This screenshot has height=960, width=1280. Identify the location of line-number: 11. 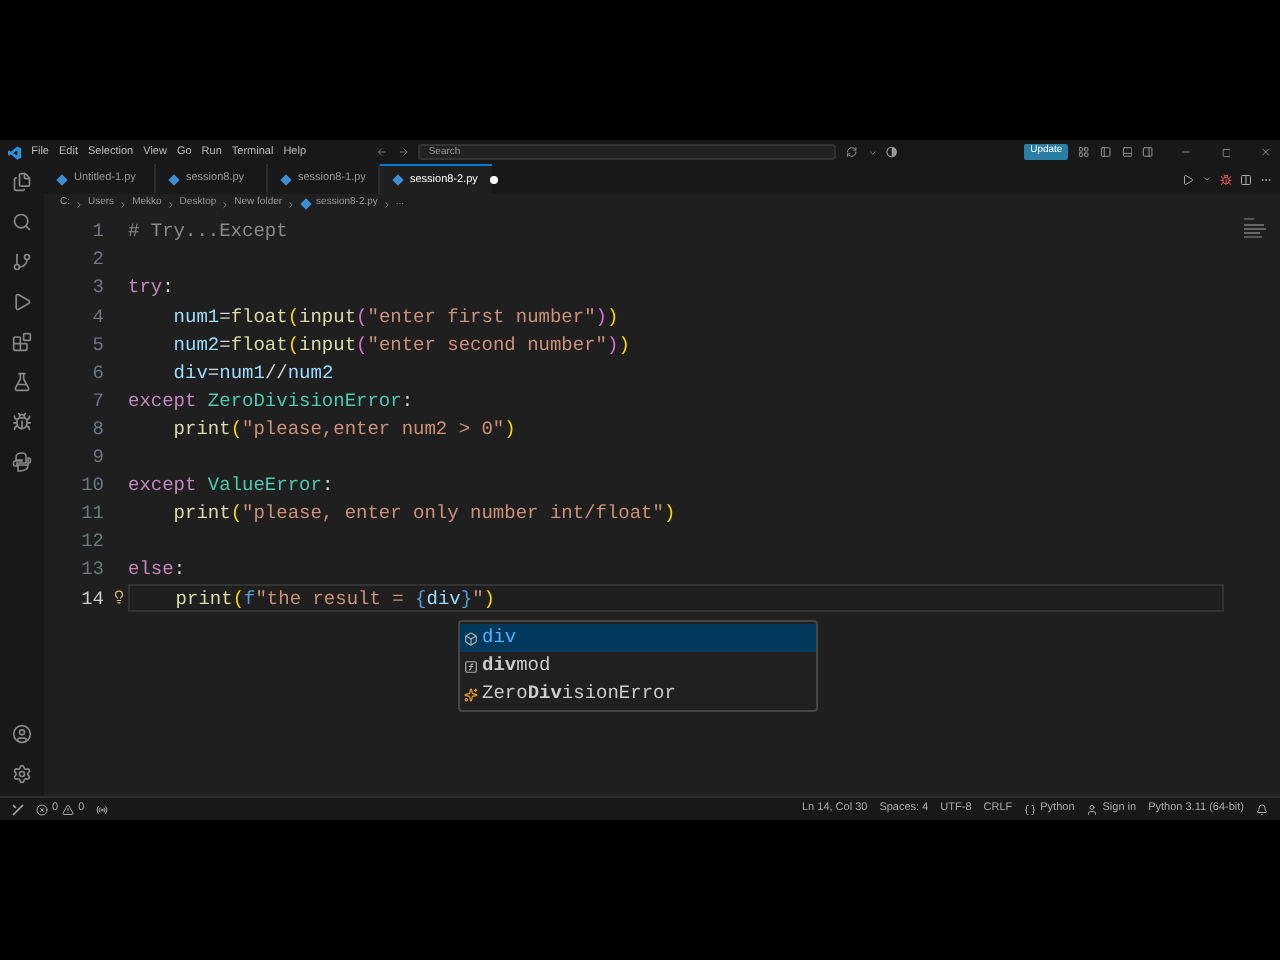
(91, 514).